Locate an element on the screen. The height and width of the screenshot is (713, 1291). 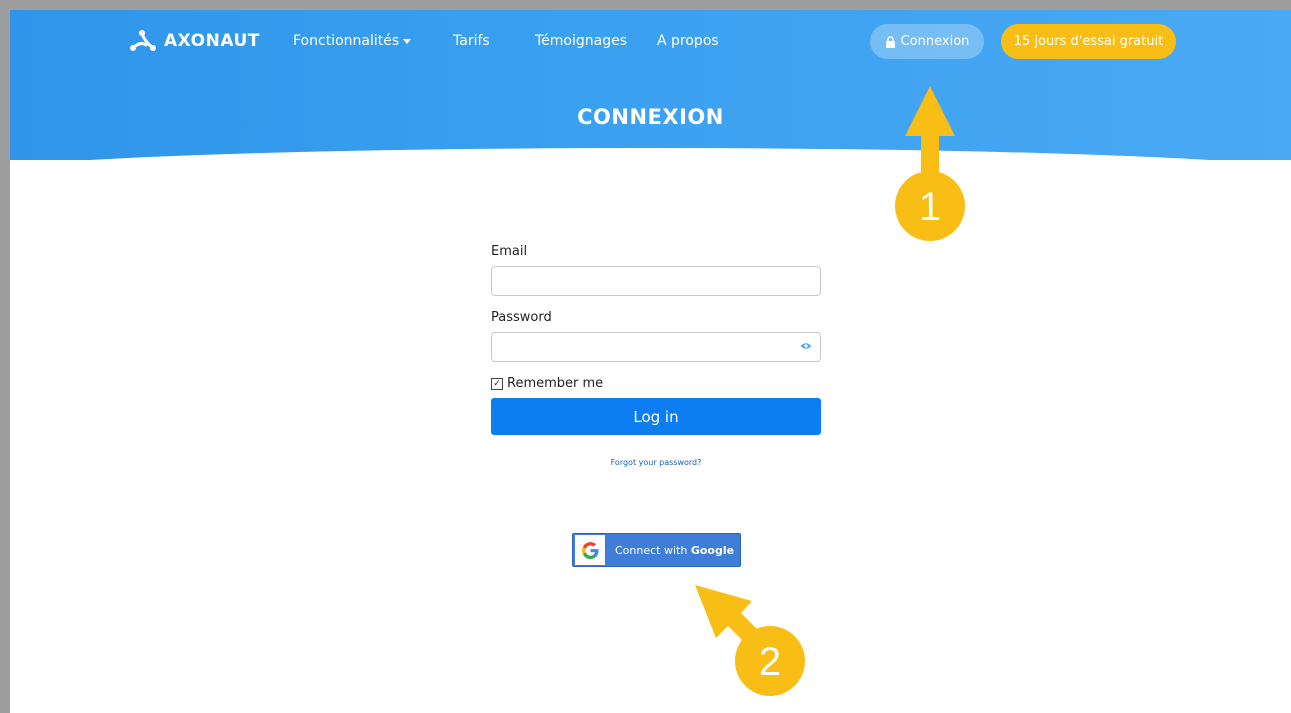
login-button-label: Log in is located at coordinates (656, 416).